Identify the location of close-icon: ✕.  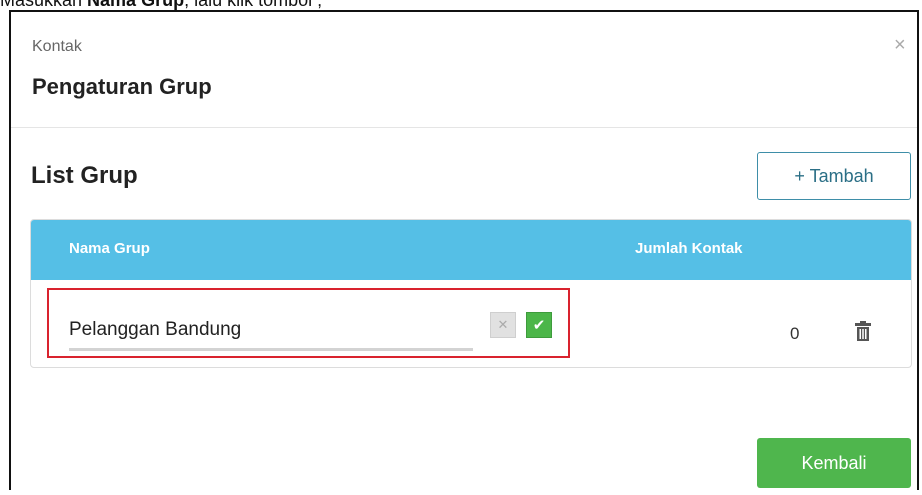
(503, 324).